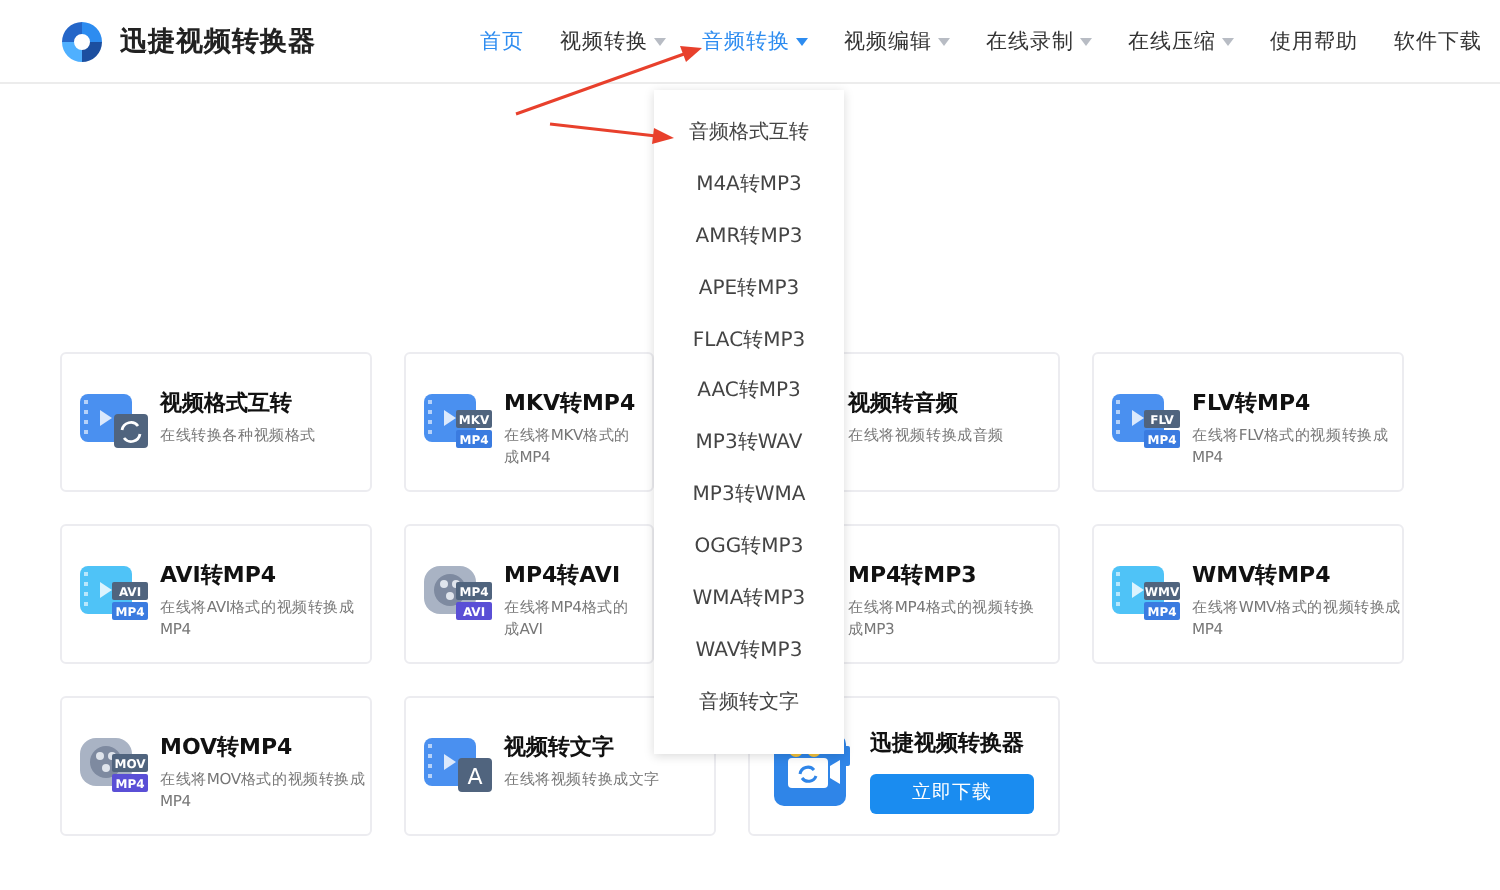  Describe the element at coordinates (904, 403) in the screenshot. I see `card-title: 视频转音频` at that location.